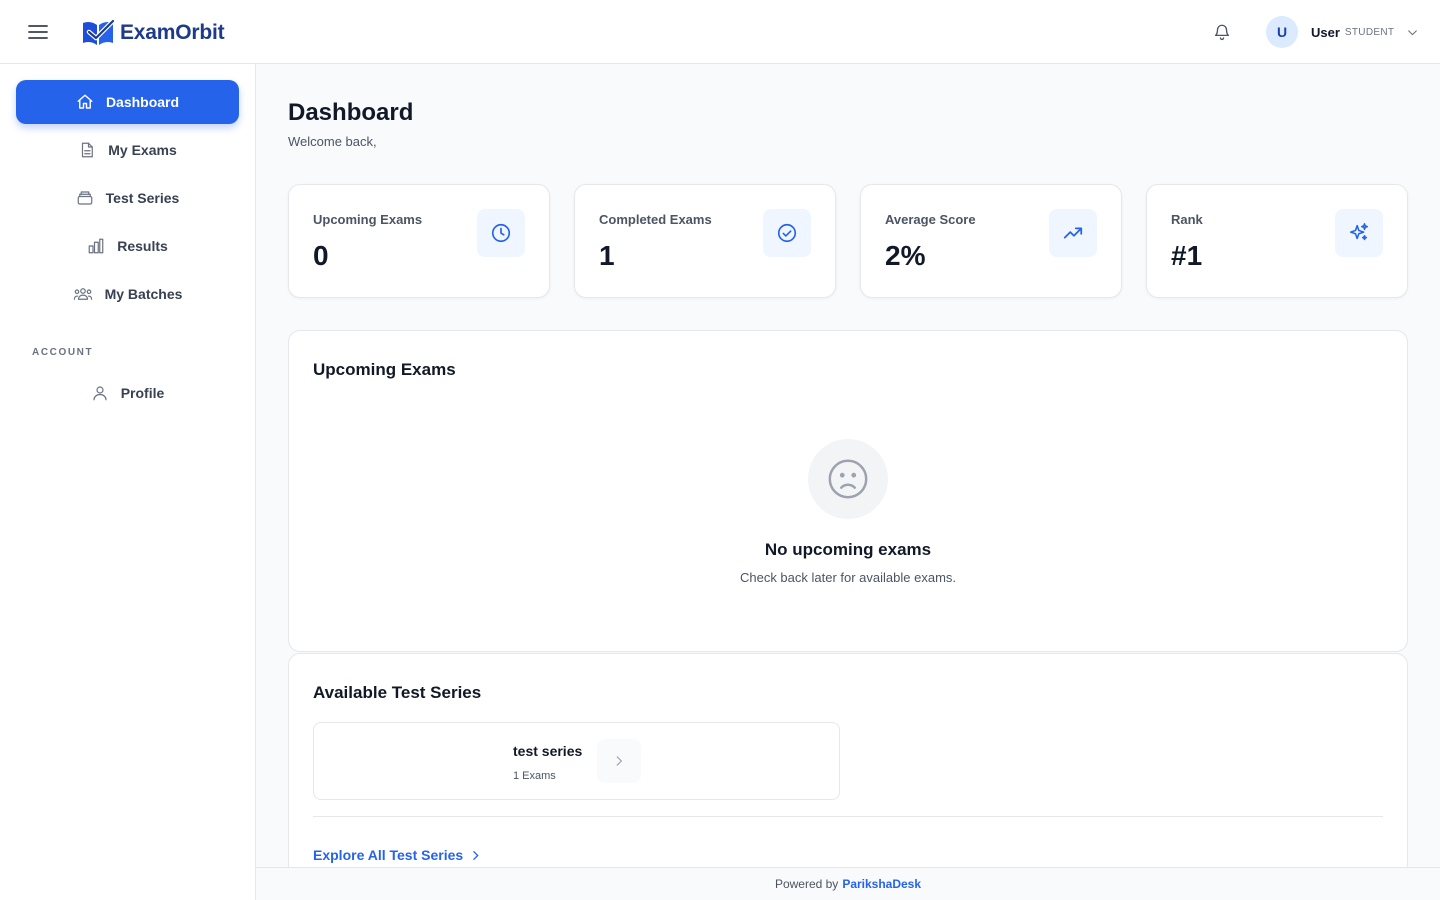 The height and width of the screenshot is (900, 1440). What do you see at coordinates (397, 692) in the screenshot?
I see `panel-title: Available Test Series` at bounding box center [397, 692].